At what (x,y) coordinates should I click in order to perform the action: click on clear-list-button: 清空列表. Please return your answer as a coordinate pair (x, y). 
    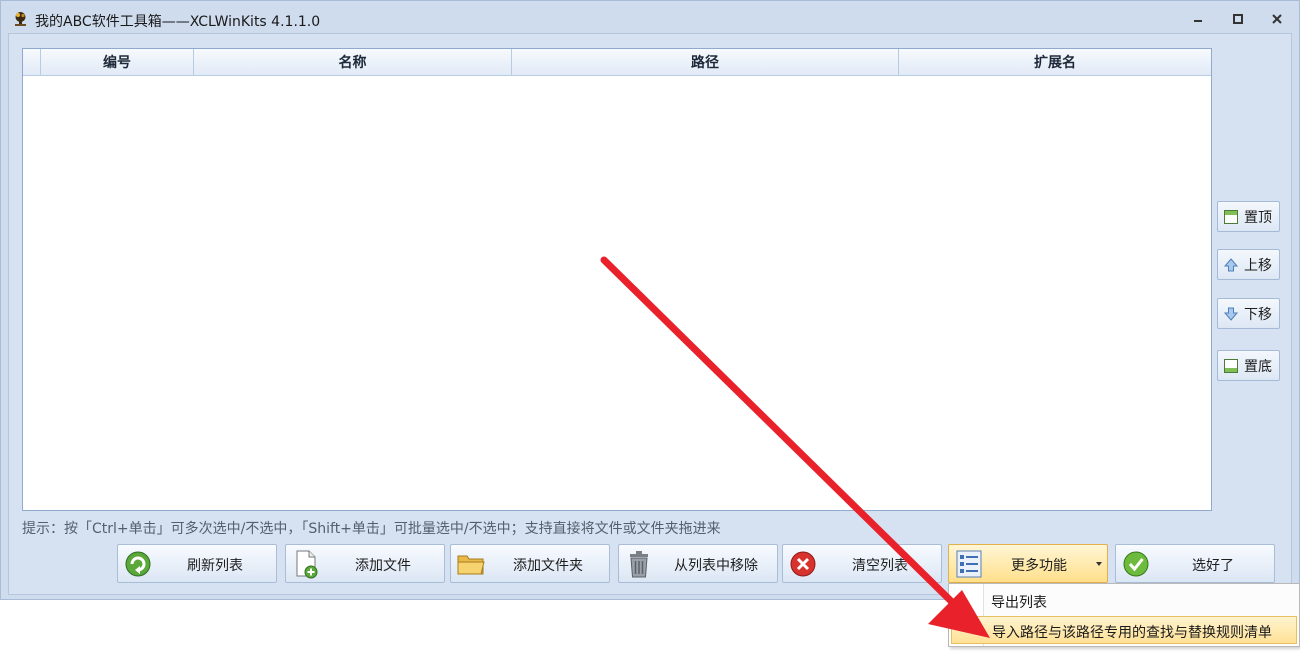
    Looking at the image, I should click on (862, 563).